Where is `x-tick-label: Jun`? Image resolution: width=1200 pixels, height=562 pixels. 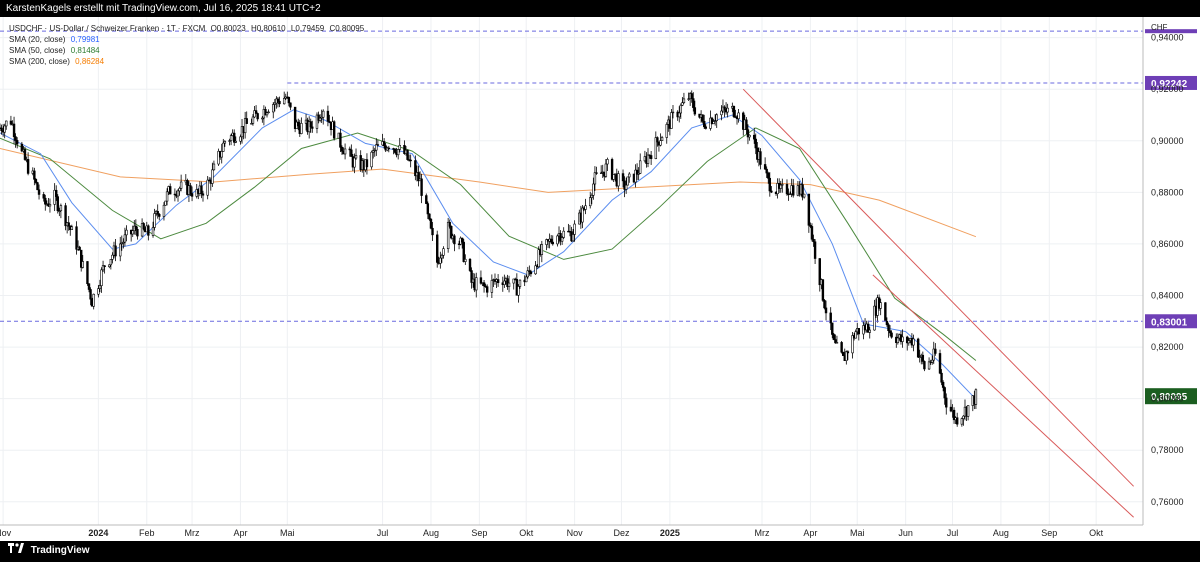
x-tick-label: Jun is located at coordinates (905, 533).